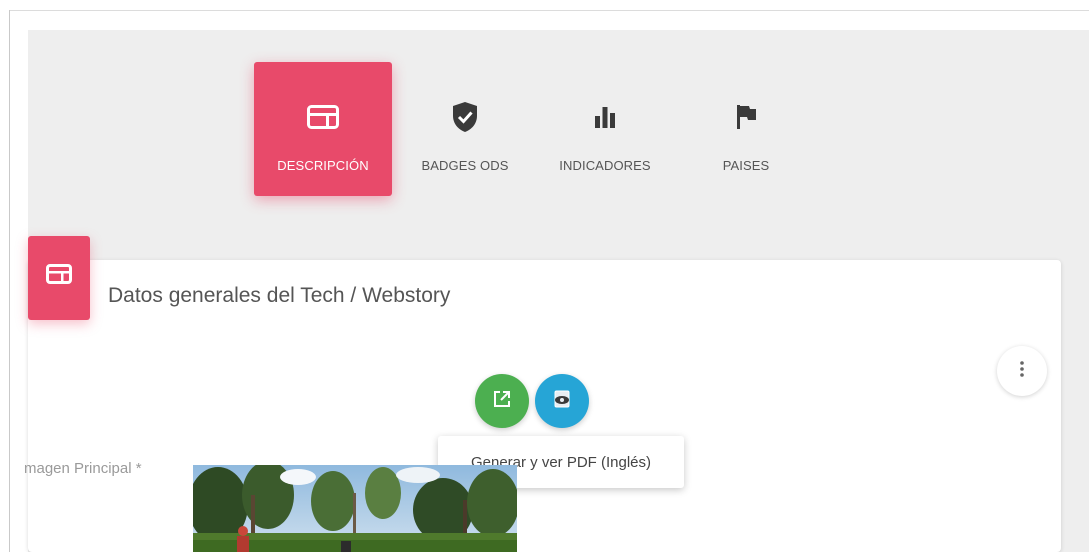  I want to click on more-vert-icon, so click(1022, 371).